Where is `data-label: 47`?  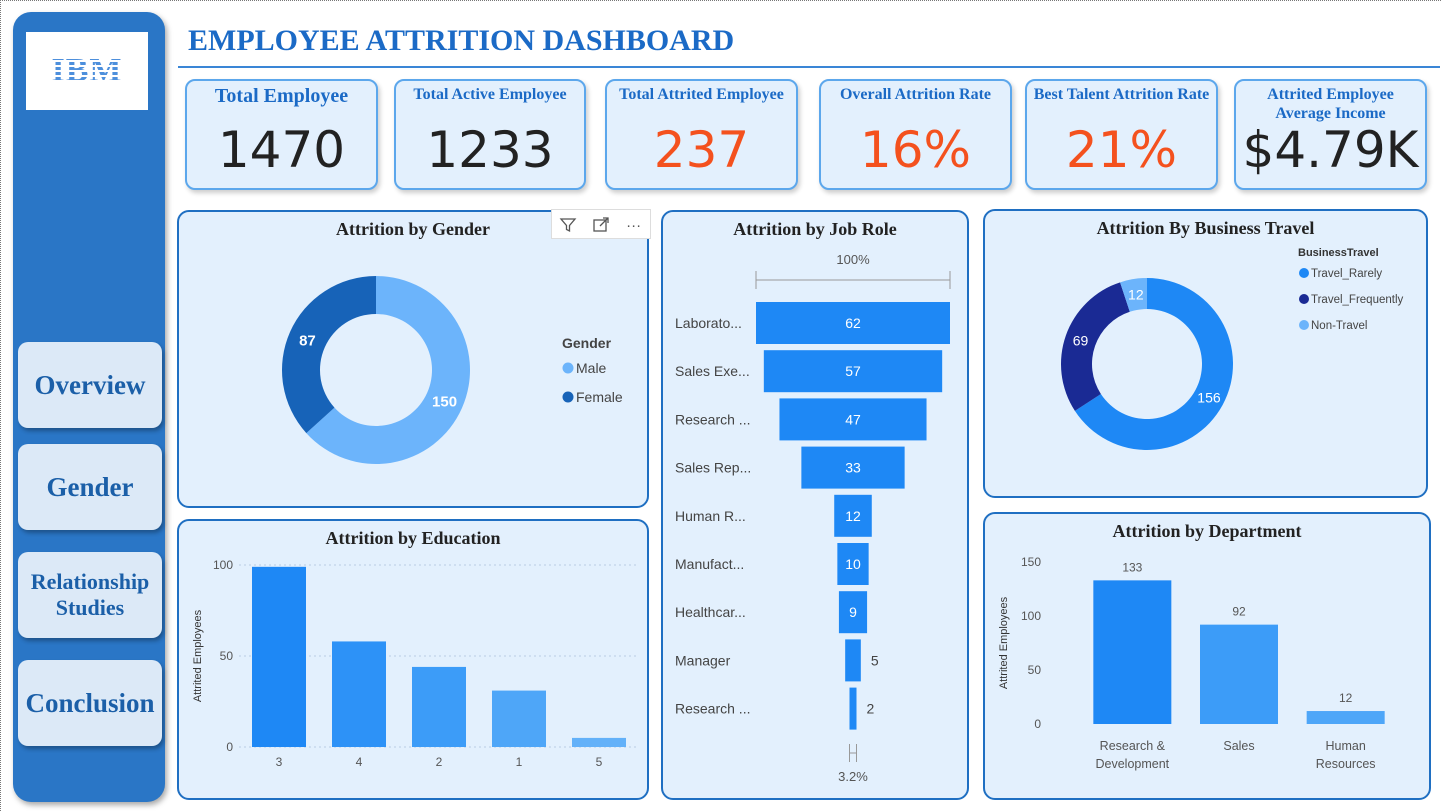 data-label: 47 is located at coordinates (853, 419).